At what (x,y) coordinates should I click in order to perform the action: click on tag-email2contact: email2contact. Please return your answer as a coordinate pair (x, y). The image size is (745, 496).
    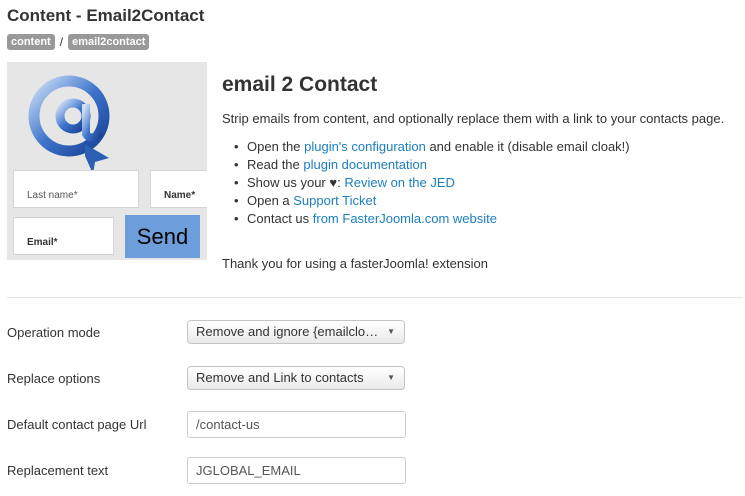
    Looking at the image, I should click on (109, 42).